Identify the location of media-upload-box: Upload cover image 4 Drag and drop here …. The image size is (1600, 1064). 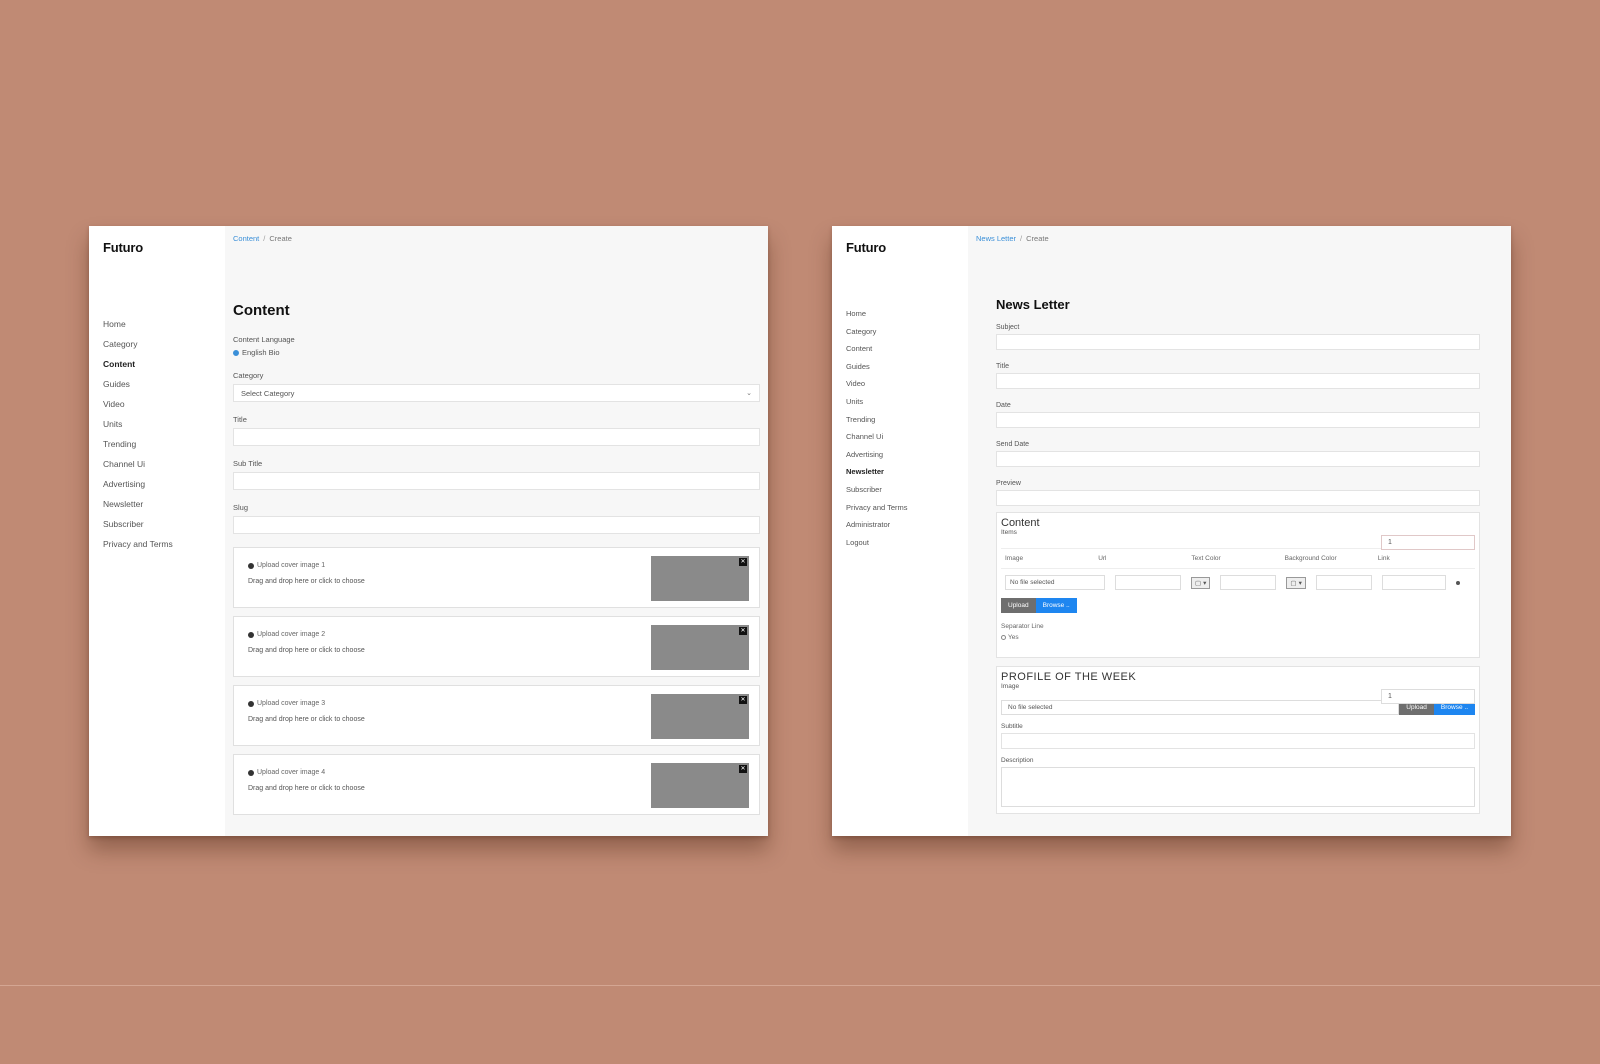
(496, 784).